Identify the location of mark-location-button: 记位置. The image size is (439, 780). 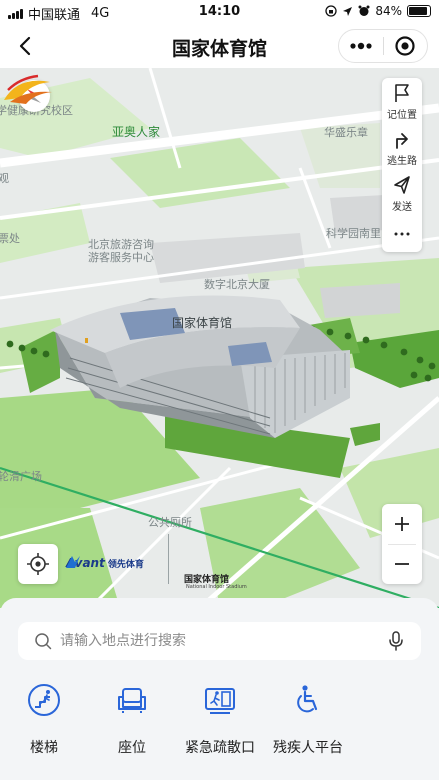
(402, 101).